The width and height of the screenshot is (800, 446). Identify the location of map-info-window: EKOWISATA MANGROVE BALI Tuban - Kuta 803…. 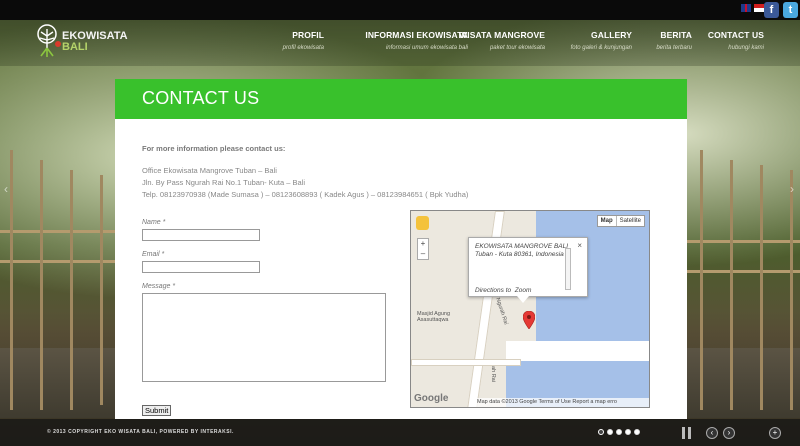
(528, 270).